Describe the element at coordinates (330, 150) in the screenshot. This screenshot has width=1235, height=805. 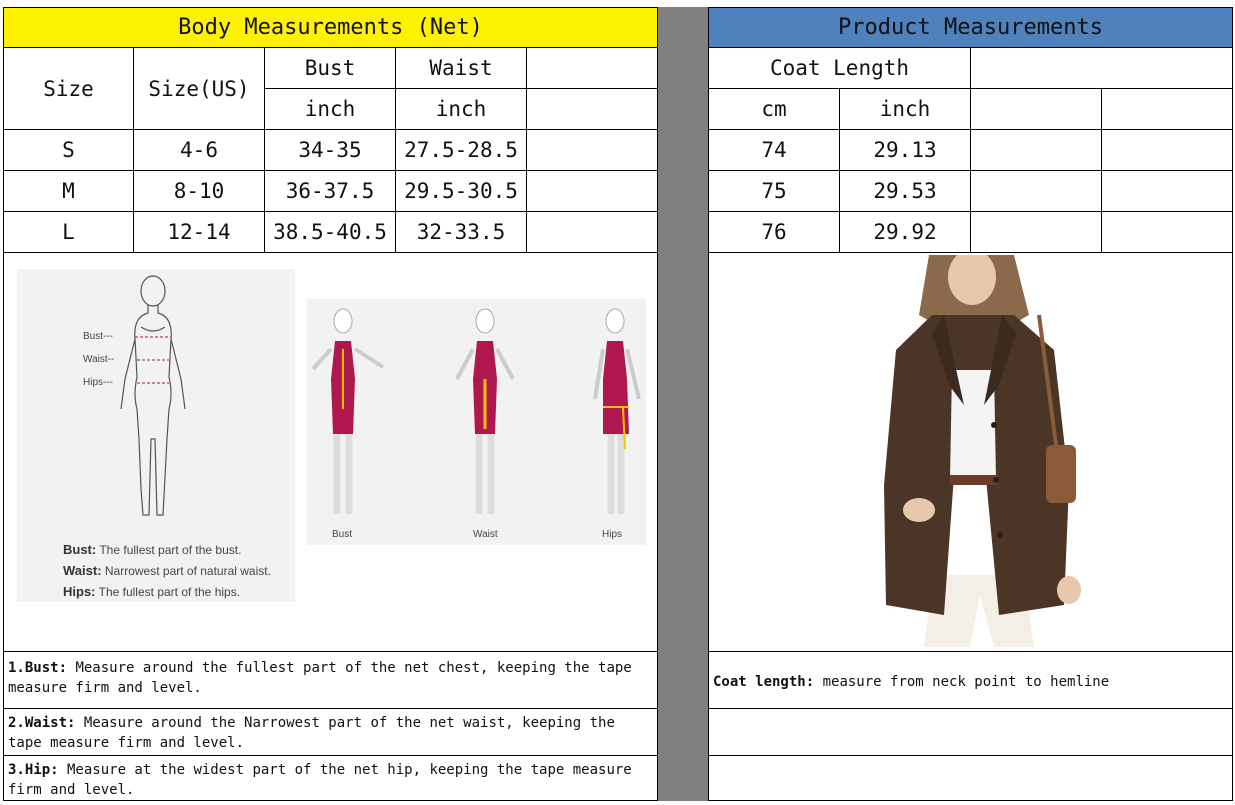
I see `table-cell-bust: 34-35` at that location.